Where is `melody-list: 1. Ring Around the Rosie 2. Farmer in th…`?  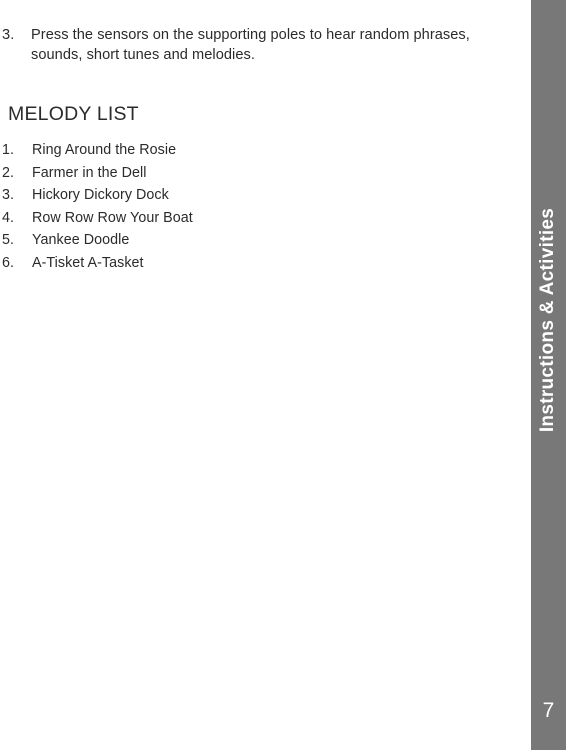
melody-list: 1. Ring Around the Rosie 2. Farmer in th… is located at coordinates (202, 206).